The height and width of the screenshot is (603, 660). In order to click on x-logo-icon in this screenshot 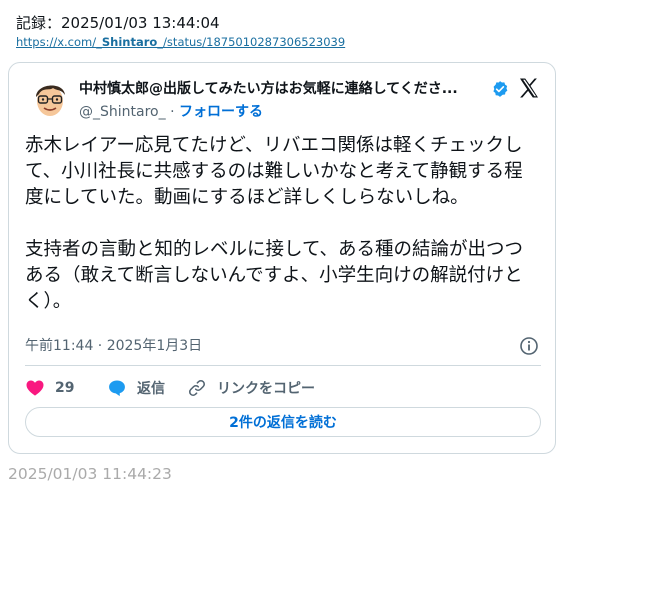, I will do `click(529, 88)`.